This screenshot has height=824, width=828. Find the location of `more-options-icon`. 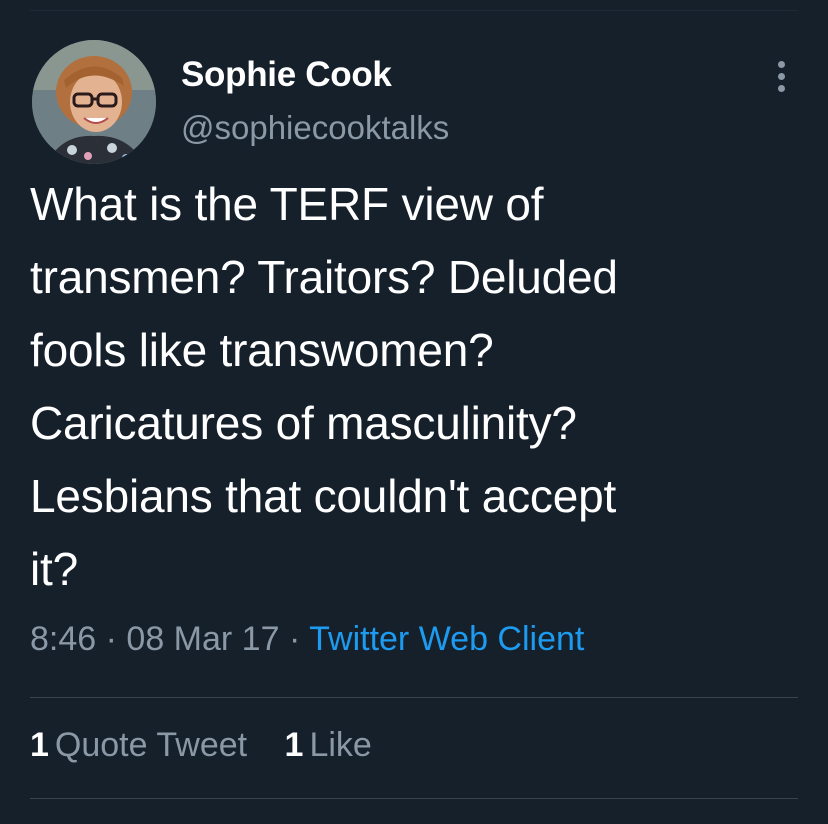

more-options-icon is located at coordinates (781, 76).